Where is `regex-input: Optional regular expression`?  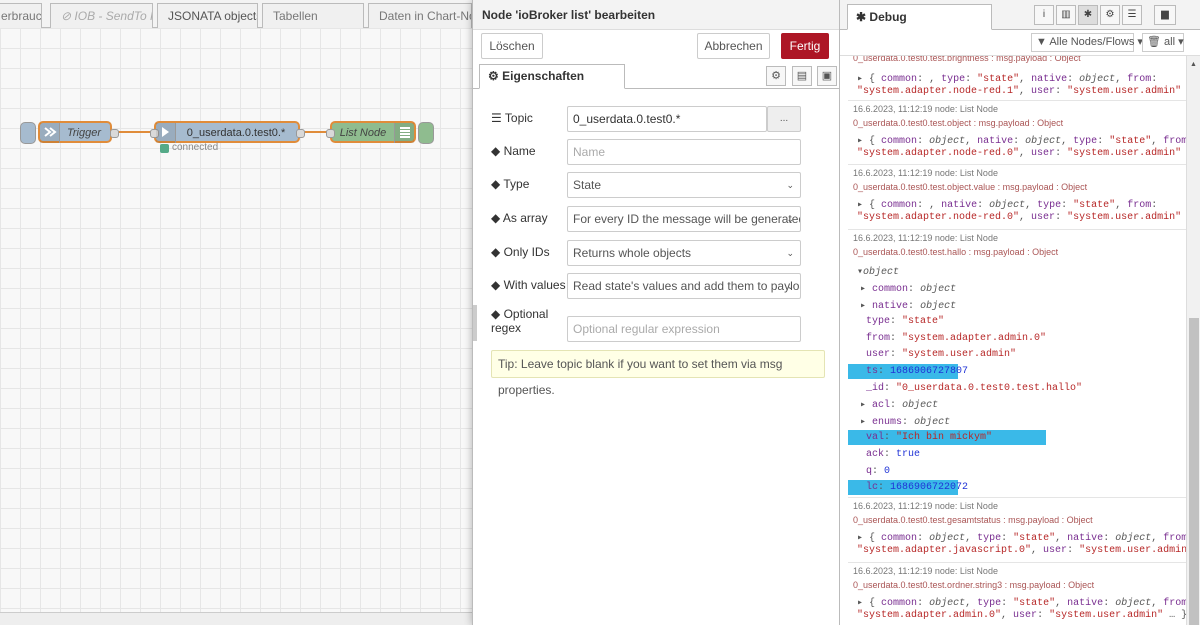 regex-input: Optional regular expression is located at coordinates (684, 329).